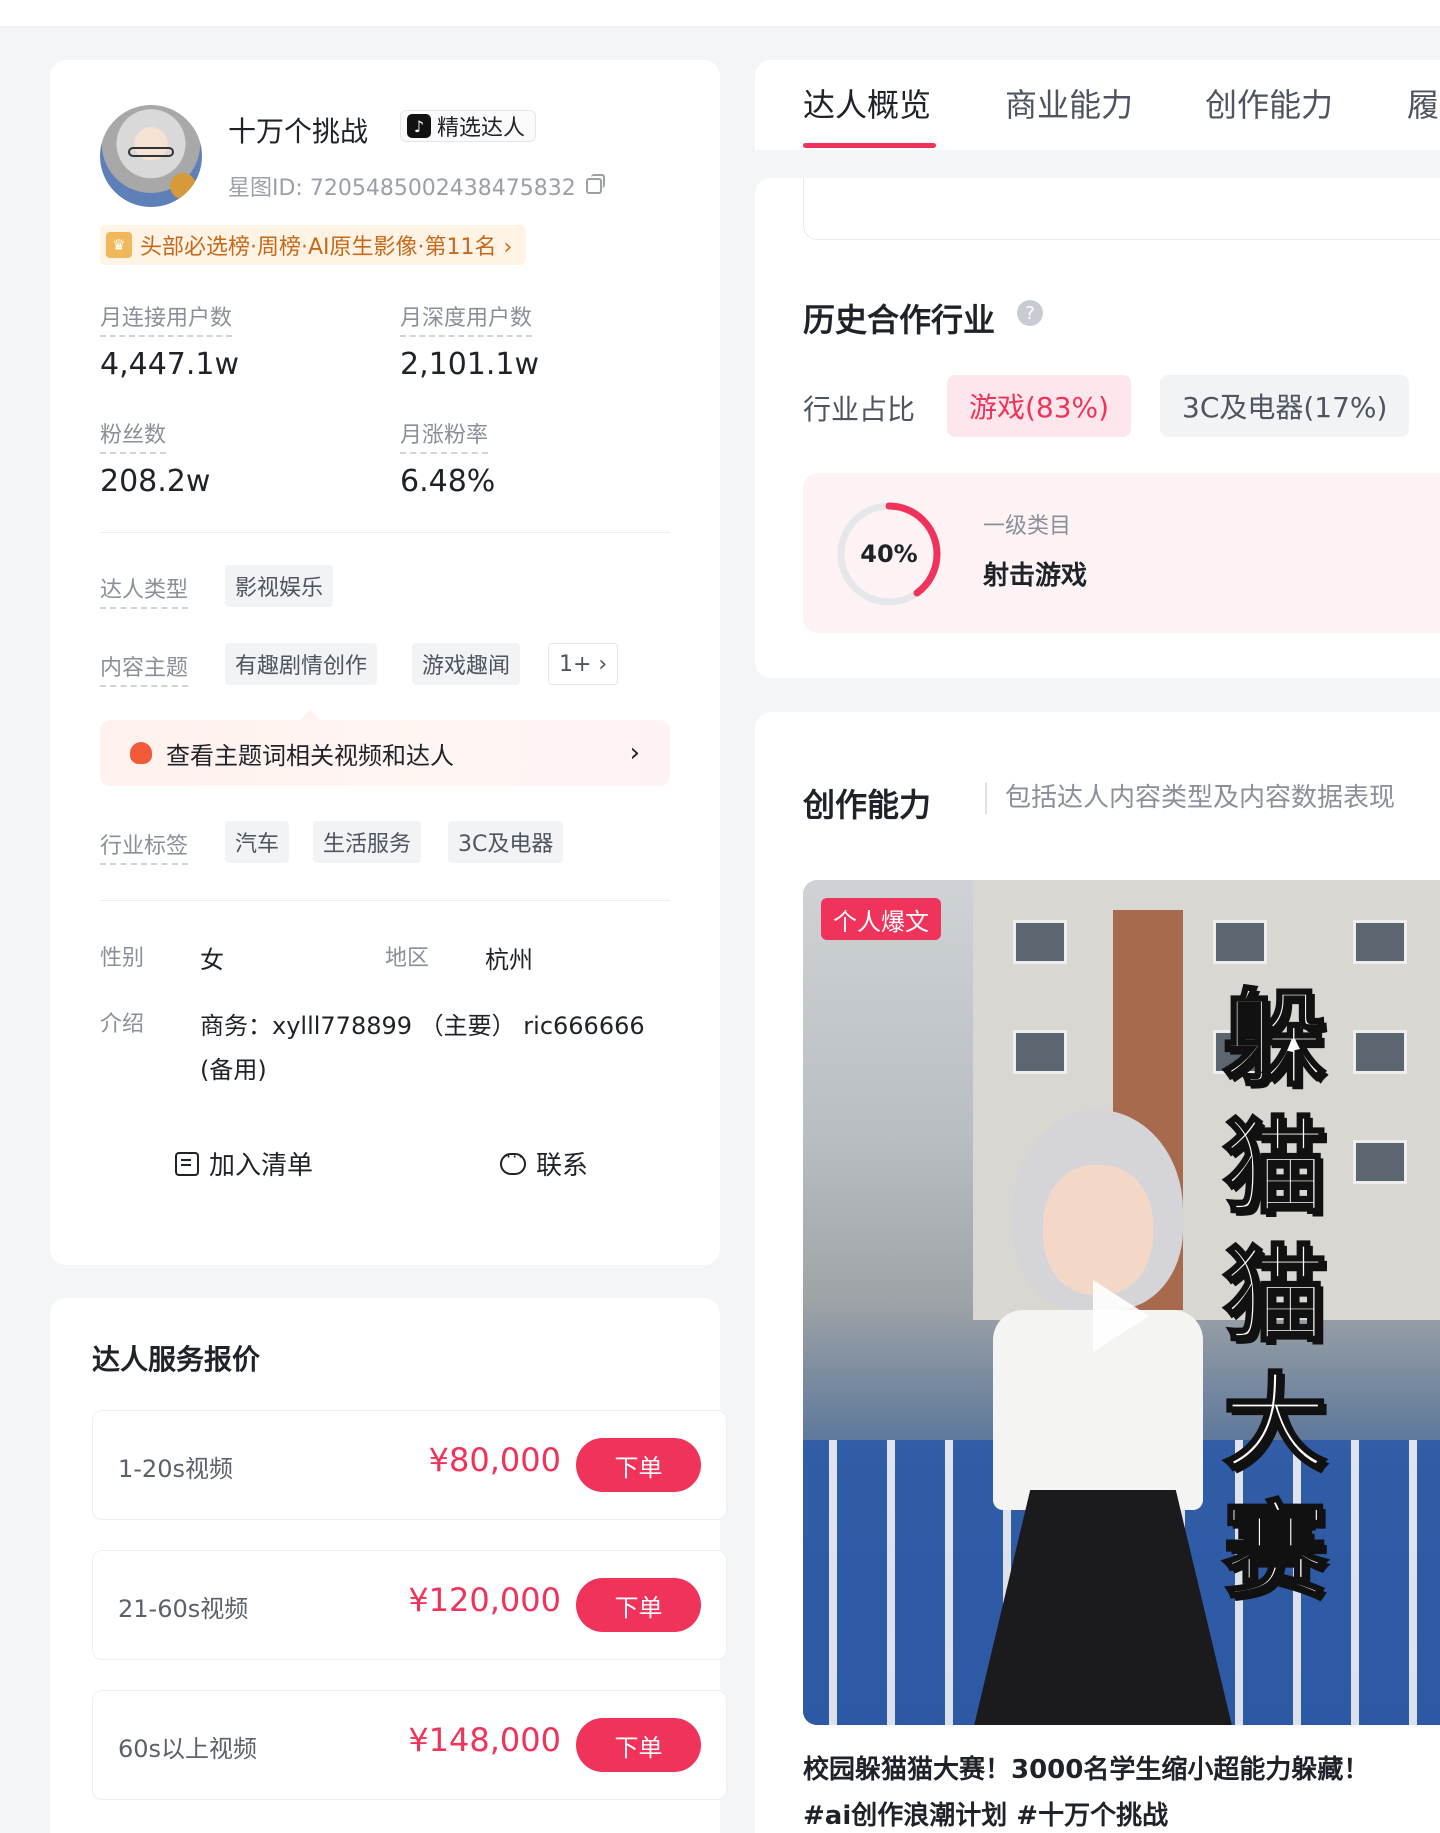 The height and width of the screenshot is (1833, 1440). I want to click on category-donut: 40%, so click(889, 554).